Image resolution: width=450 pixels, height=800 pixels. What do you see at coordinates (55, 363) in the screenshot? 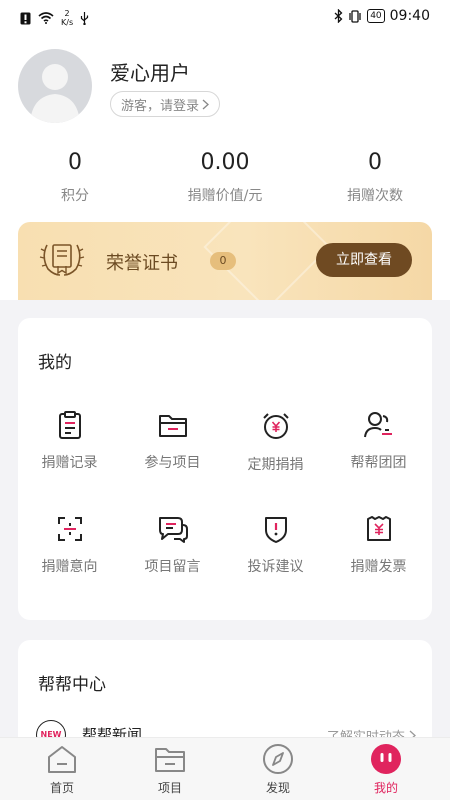
I see `my-section-title: 我的` at bounding box center [55, 363].